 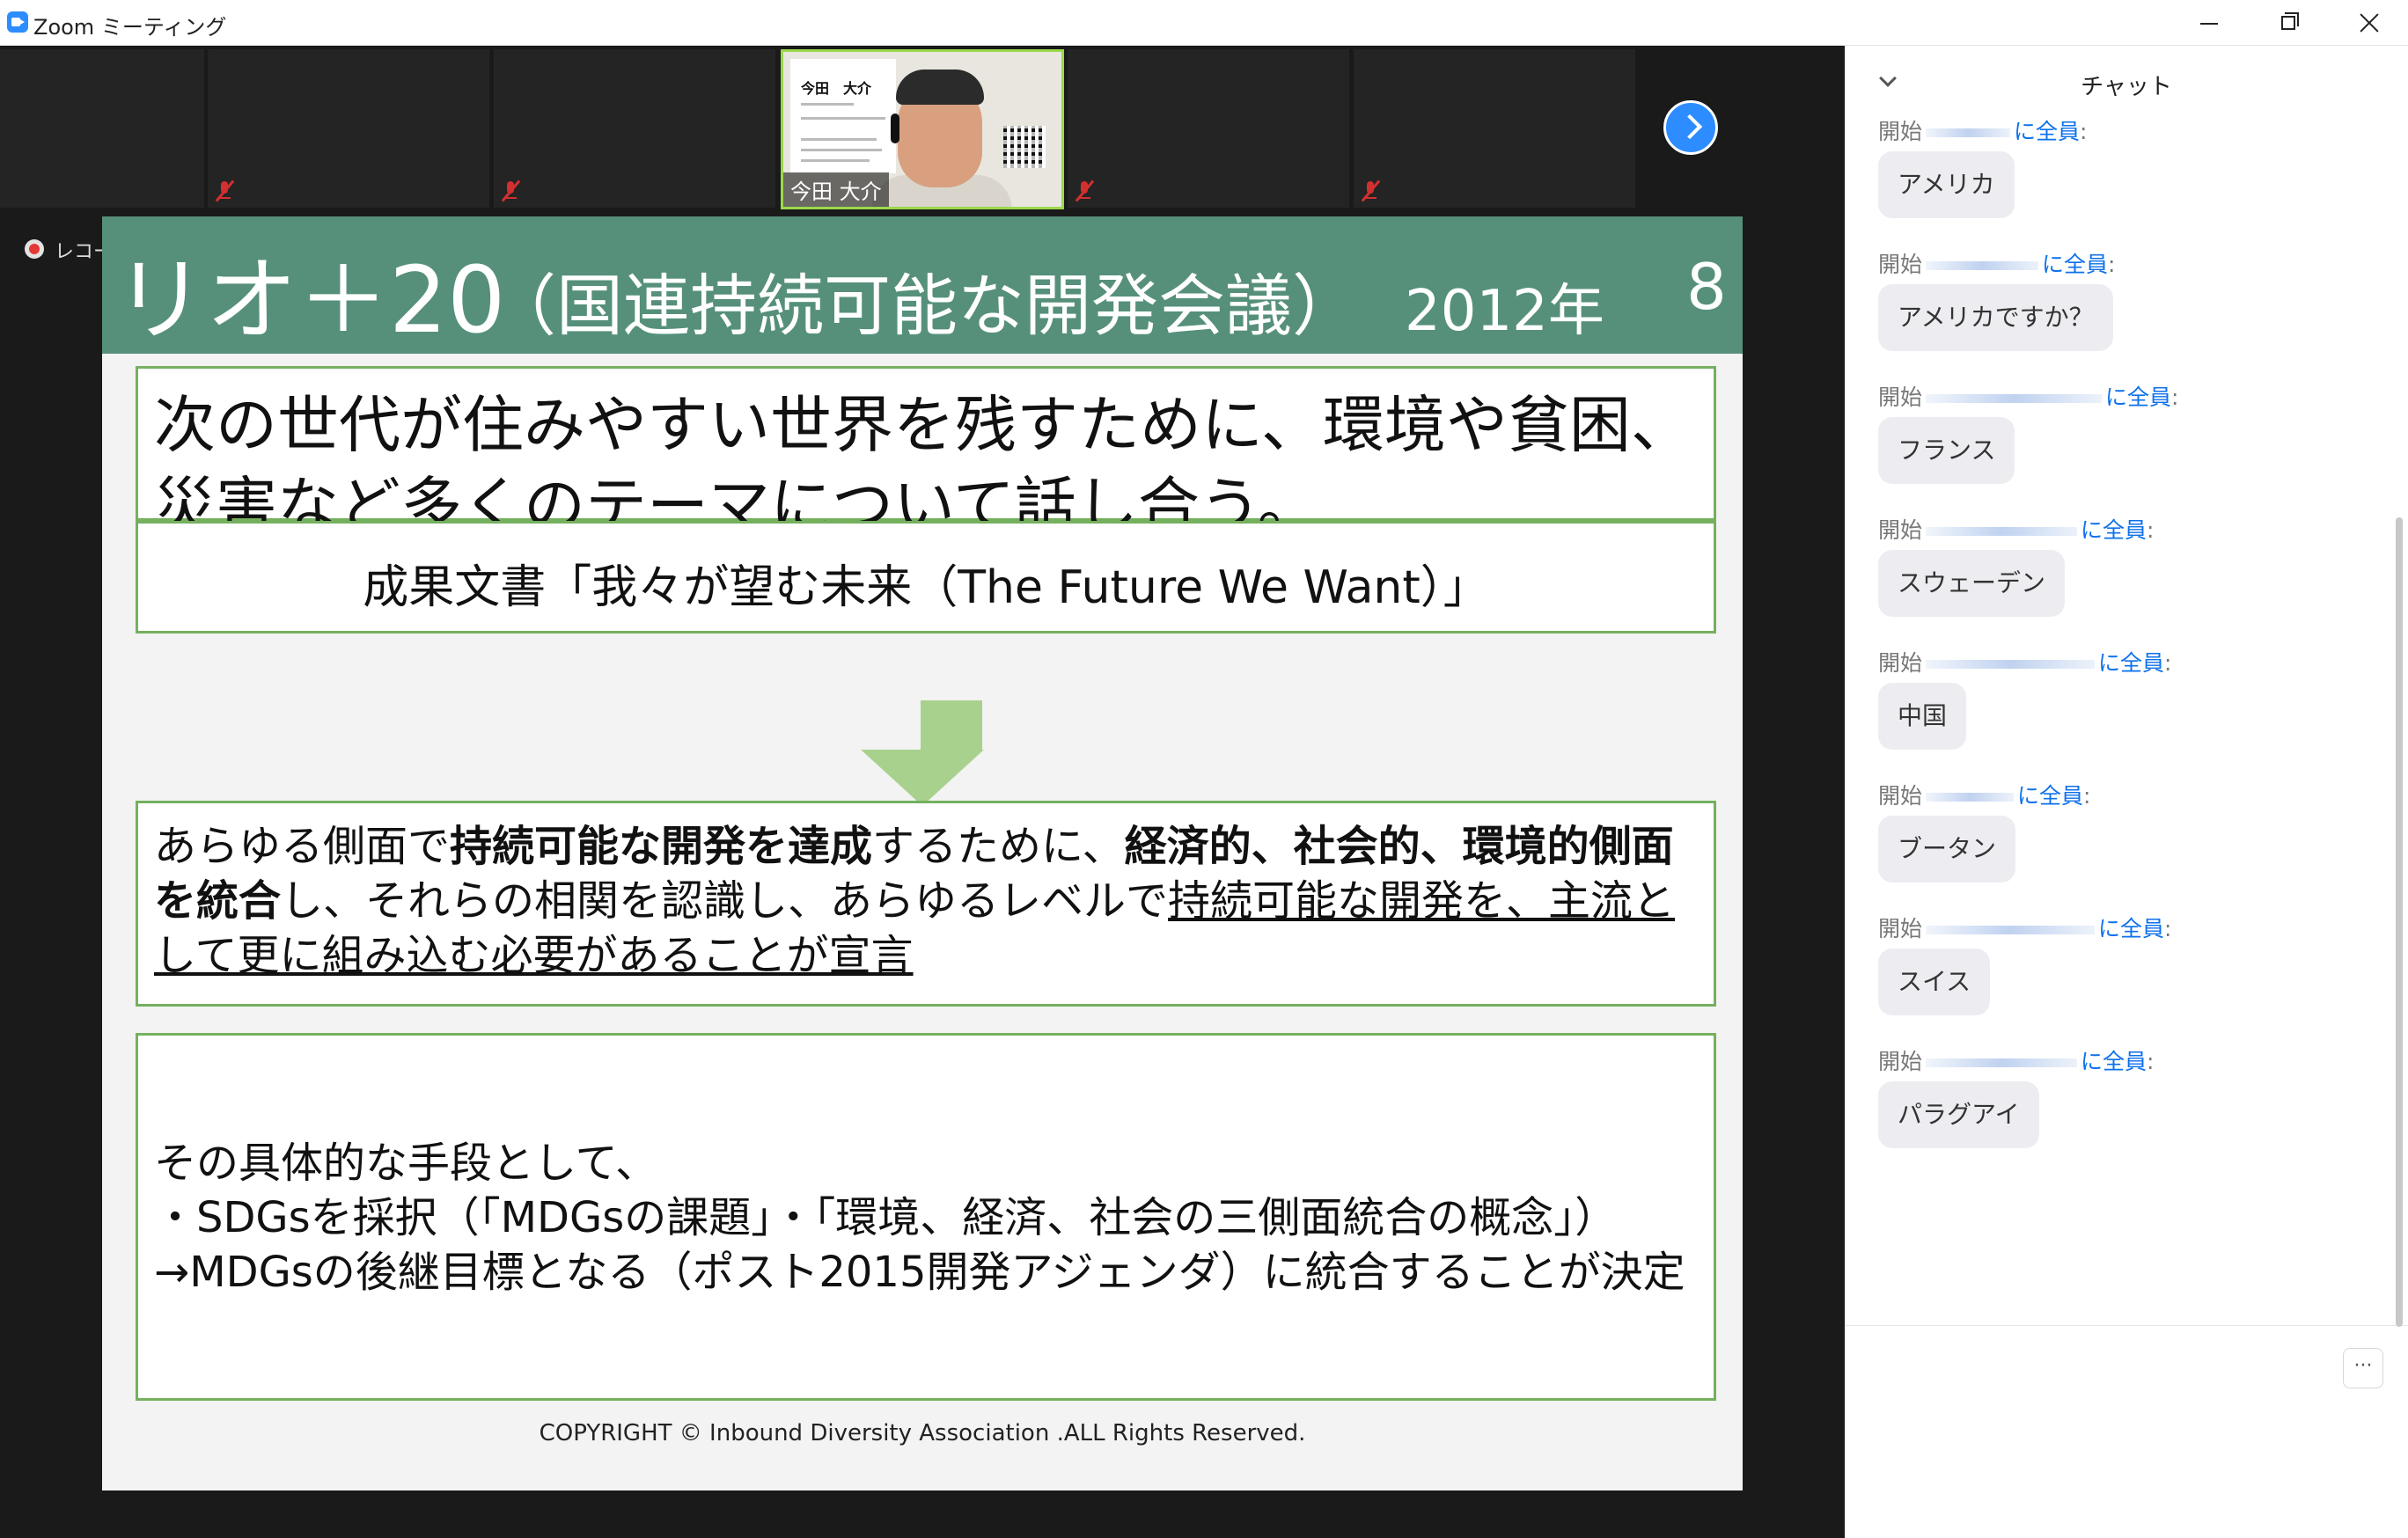 I want to click on restore-icon, so click(x=2288, y=23).